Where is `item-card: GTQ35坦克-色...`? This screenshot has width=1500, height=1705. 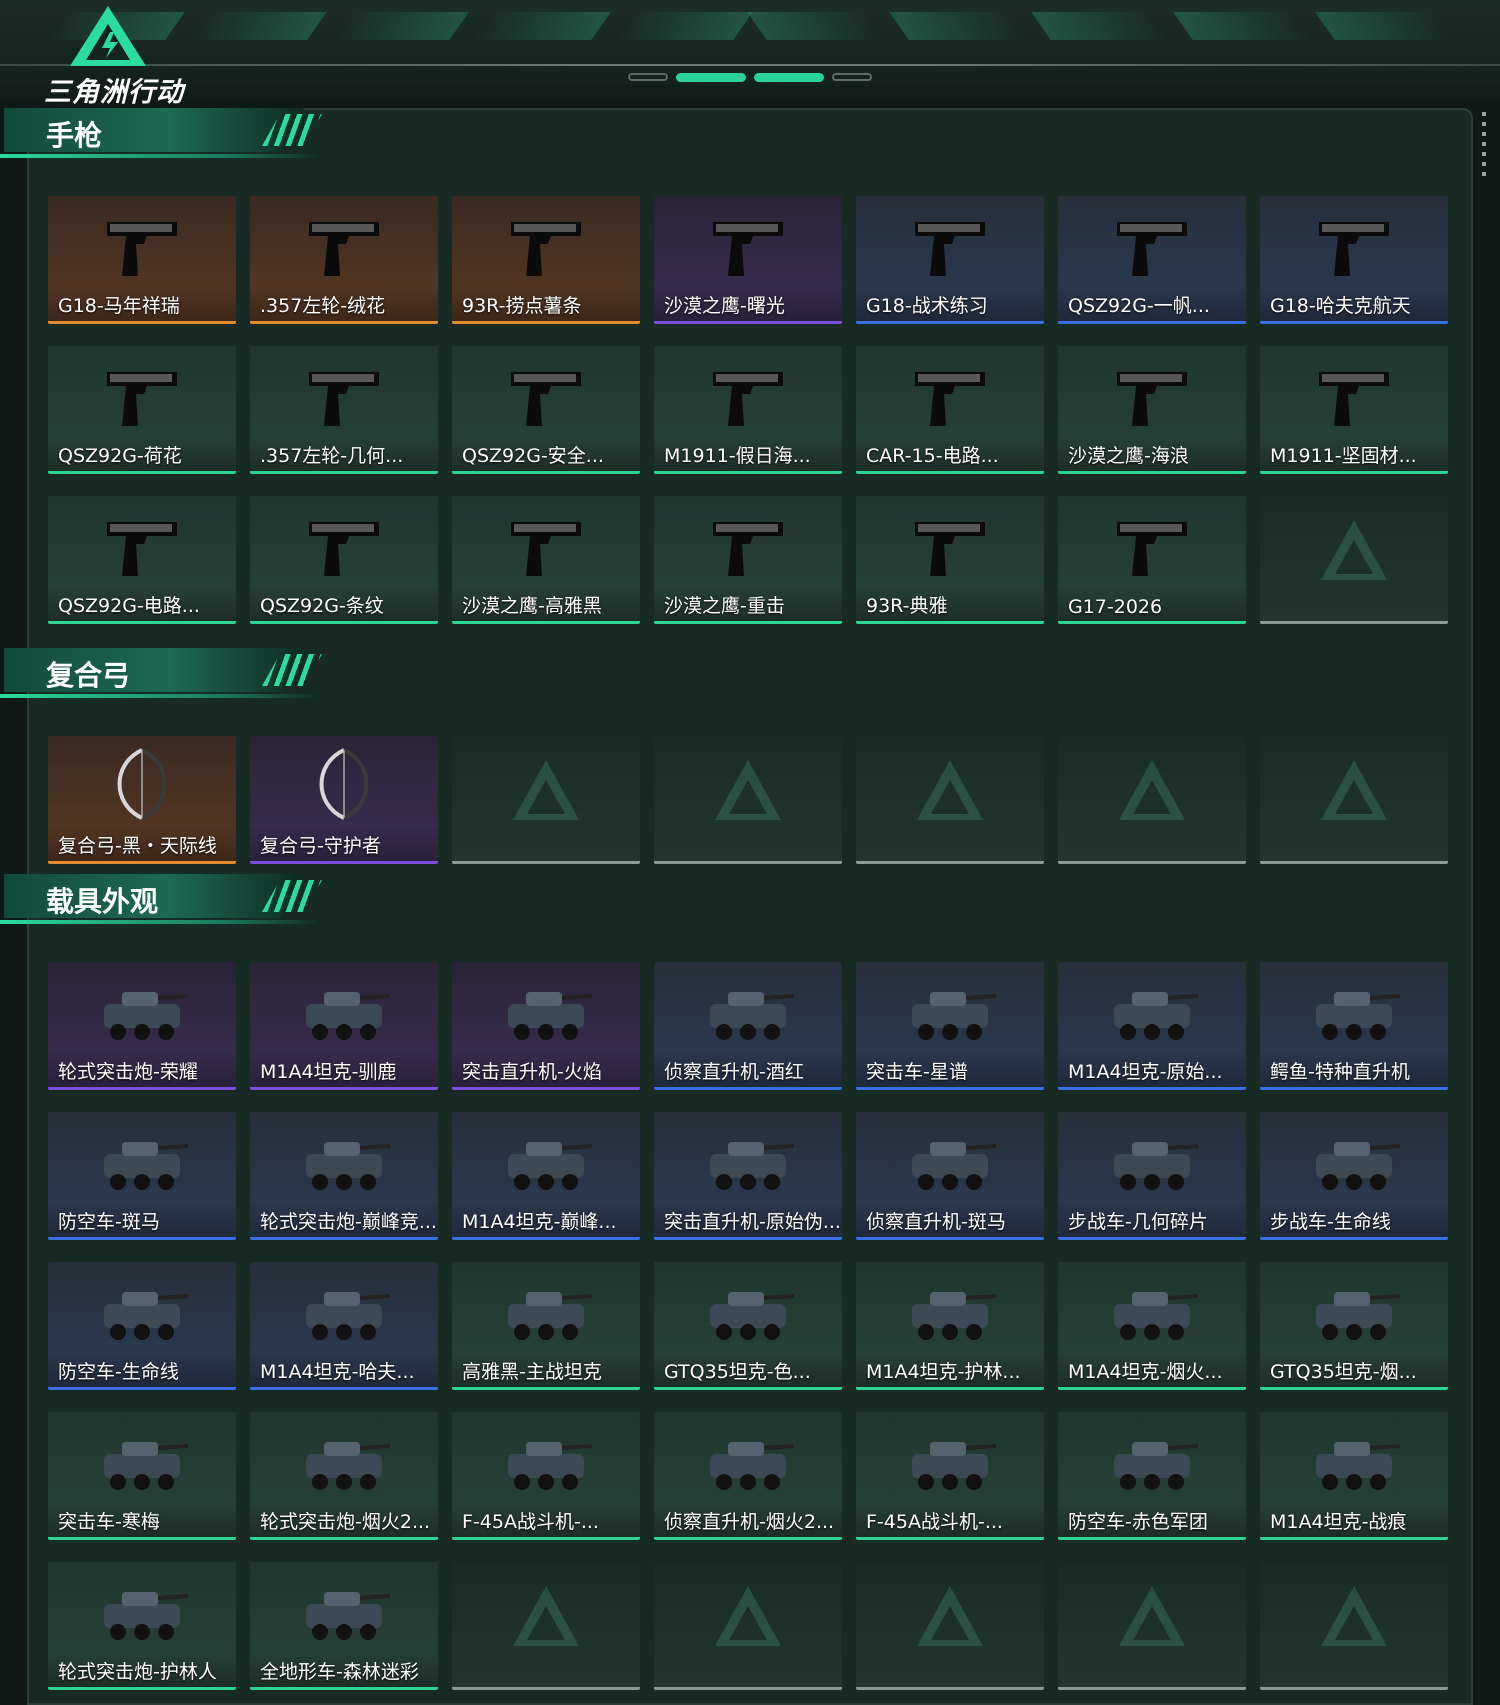
item-card: GTQ35坦克-色... is located at coordinates (748, 1326).